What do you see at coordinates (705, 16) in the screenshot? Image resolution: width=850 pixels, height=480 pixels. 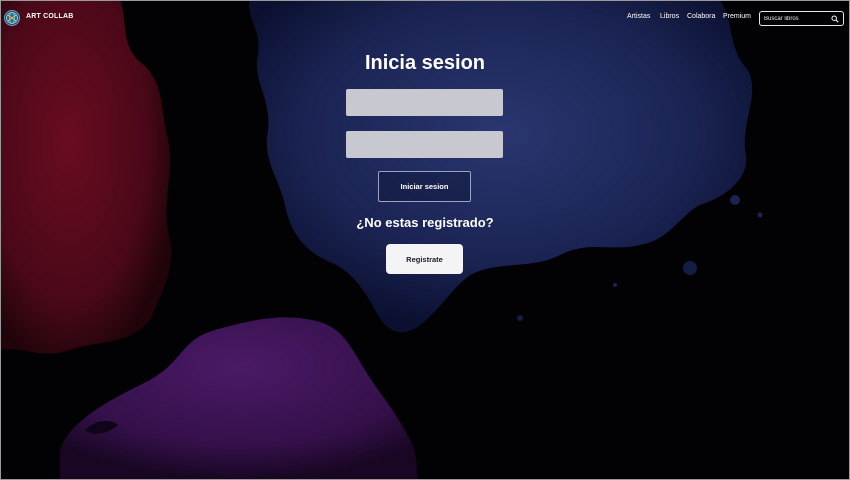 I see `nav-item-colabora: Colabora` at bounding box center [705, 16].